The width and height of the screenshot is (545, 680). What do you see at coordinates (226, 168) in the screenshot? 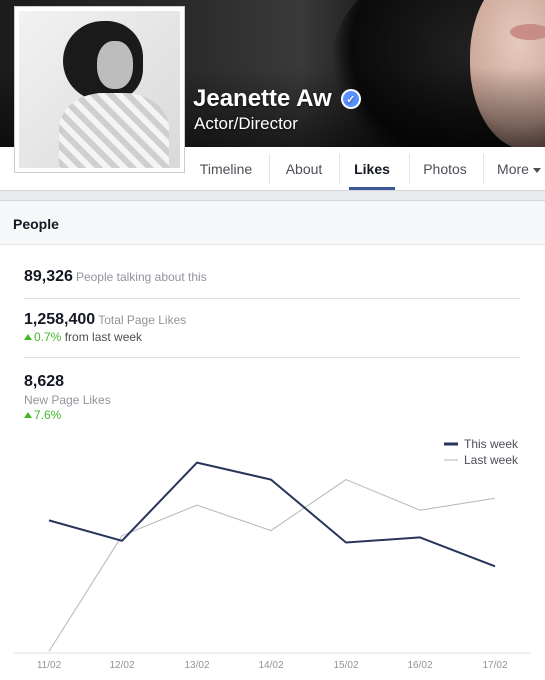
I see `tab-timeline: Timeline` at bounding box center [226, 168].